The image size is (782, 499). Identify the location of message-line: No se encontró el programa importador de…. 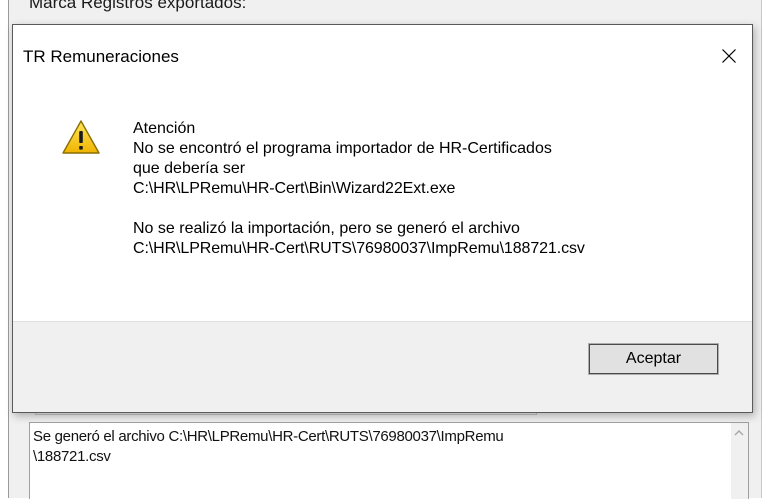
(342, 148).